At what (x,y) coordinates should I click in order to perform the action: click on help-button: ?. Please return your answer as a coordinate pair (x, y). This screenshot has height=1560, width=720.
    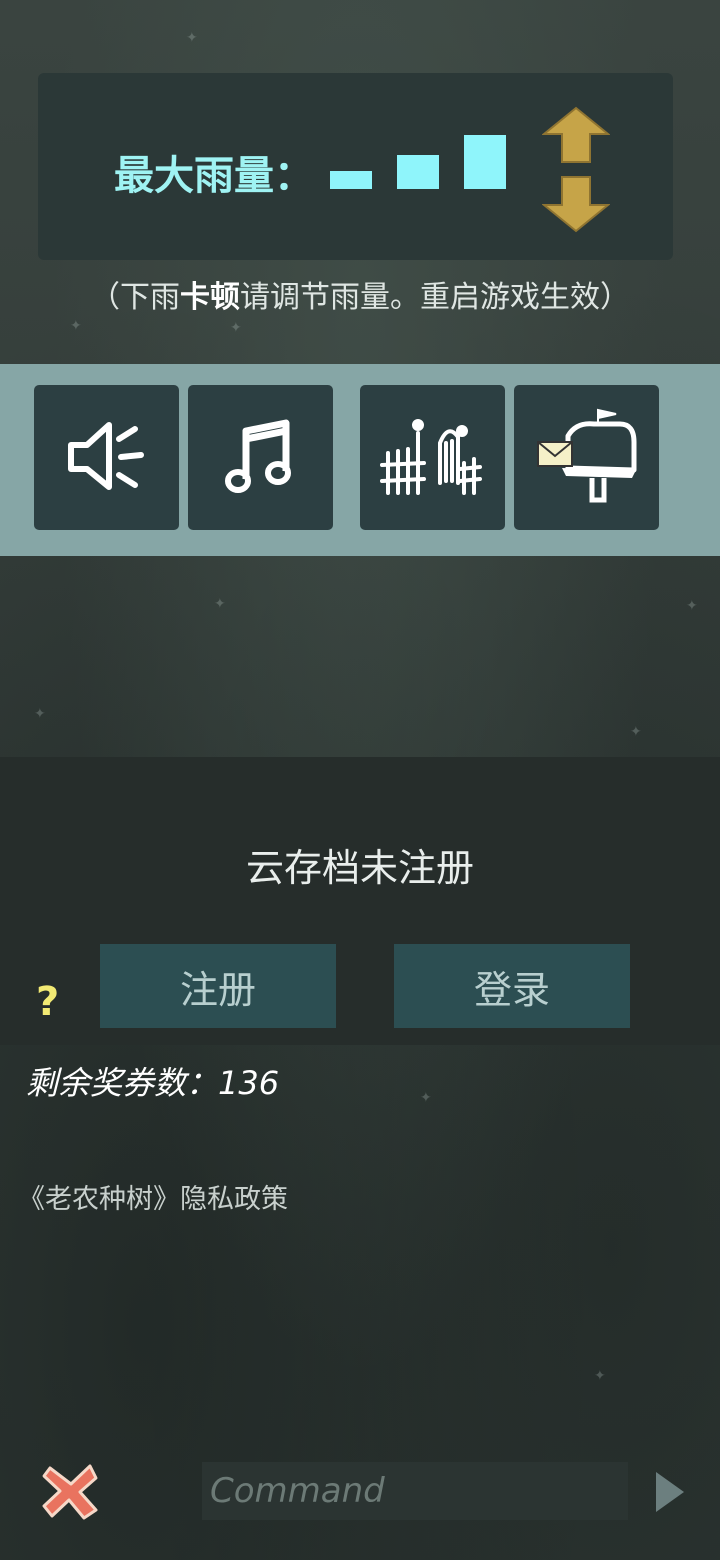
    Looking at the image, I should click on (47, 1002).